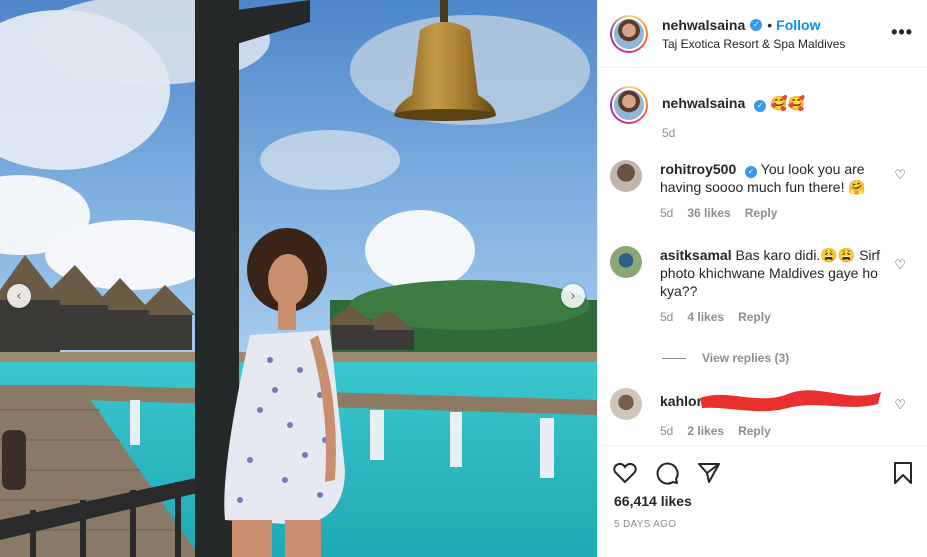 Image resolution: width=927 pixels, height=557 pixels. I want to click on caption-avatar, so click(629, 105).